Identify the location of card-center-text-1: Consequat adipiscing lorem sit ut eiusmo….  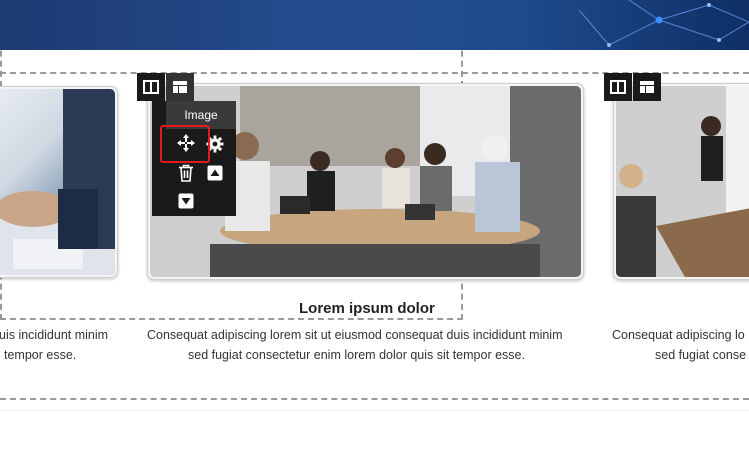
(355, 335).